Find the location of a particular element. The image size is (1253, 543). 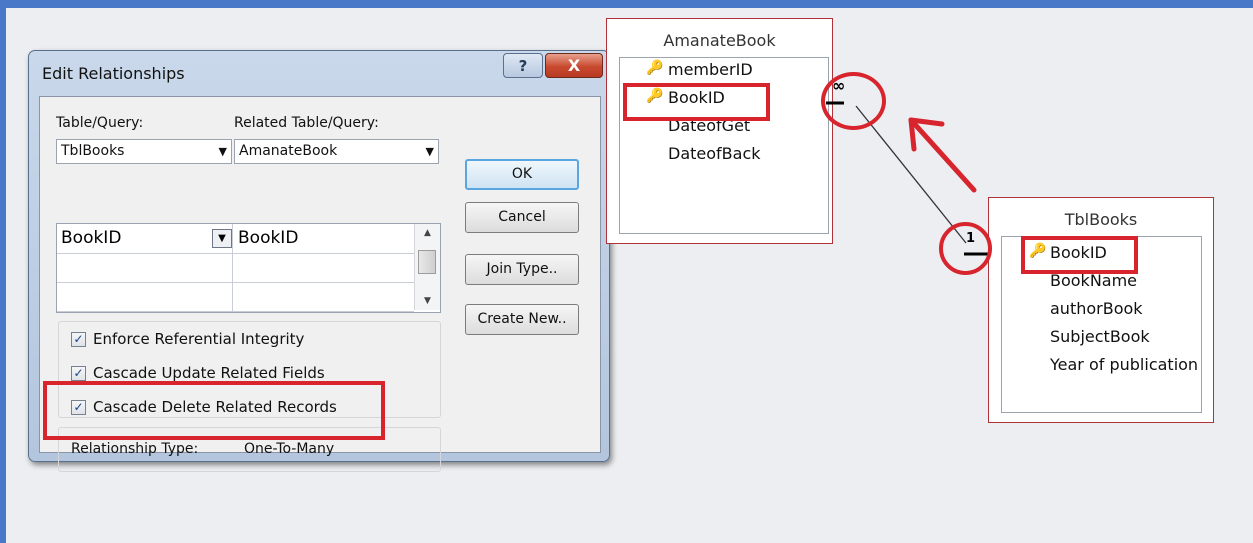

key-icon: 🔑 is located at coordinates (655, 68).